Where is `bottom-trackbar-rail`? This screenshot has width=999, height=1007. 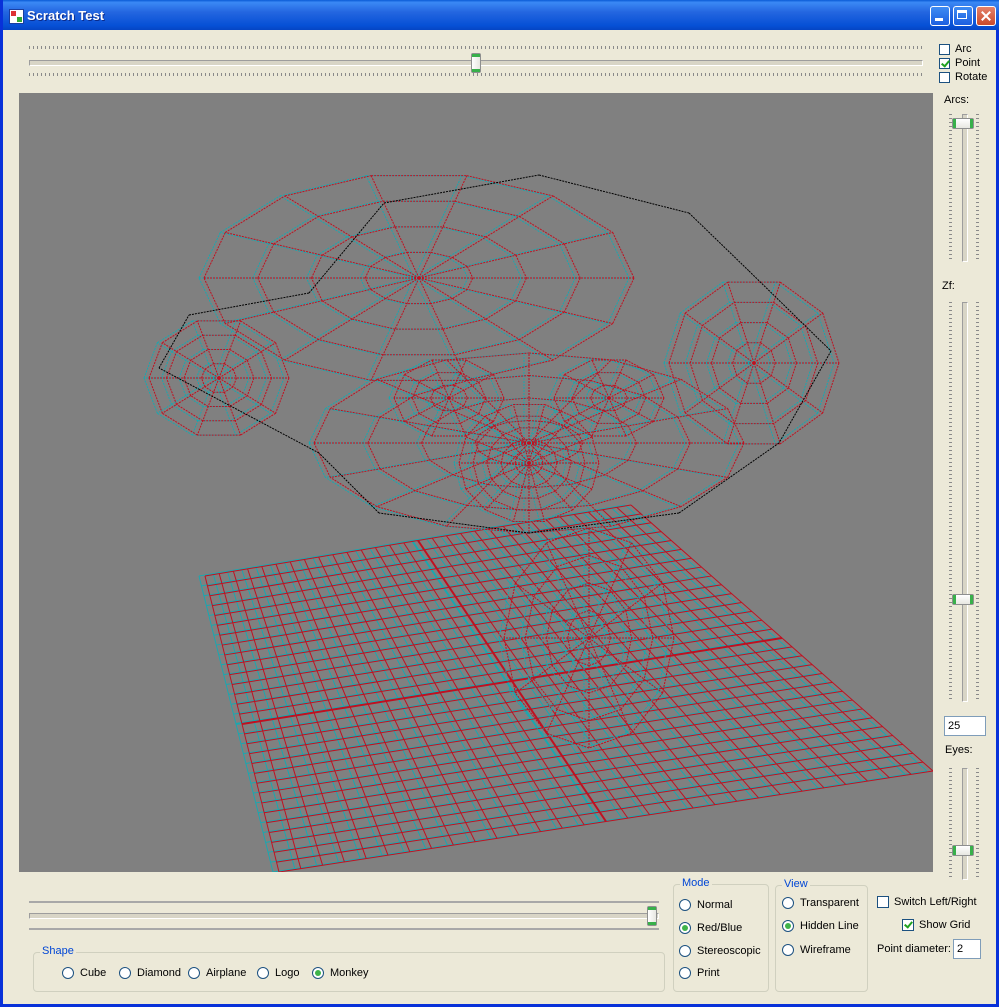 bottom-trackbar-rail is located at coordinates (344, 916).